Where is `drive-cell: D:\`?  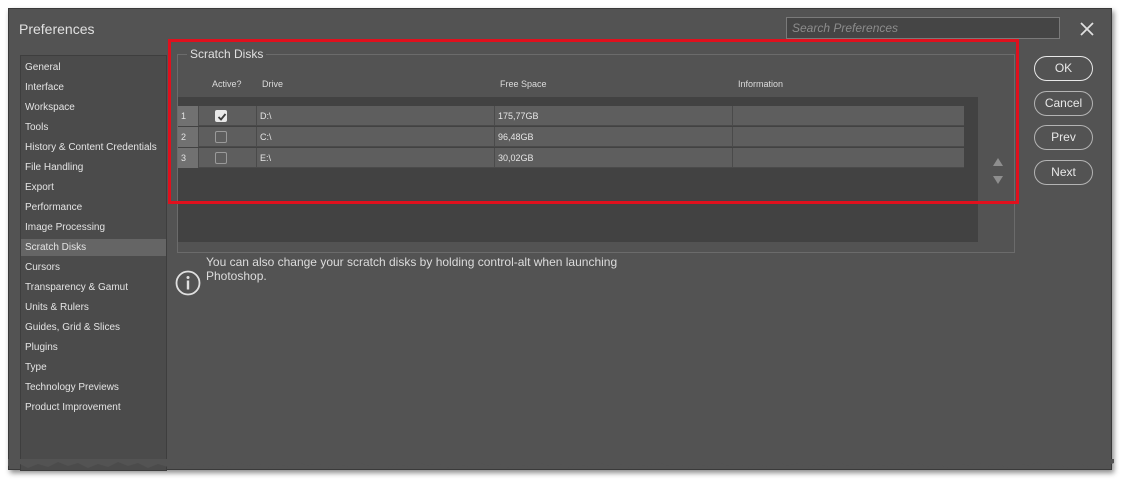
drive-cell: D:\ is located at coordinates (375, 116).